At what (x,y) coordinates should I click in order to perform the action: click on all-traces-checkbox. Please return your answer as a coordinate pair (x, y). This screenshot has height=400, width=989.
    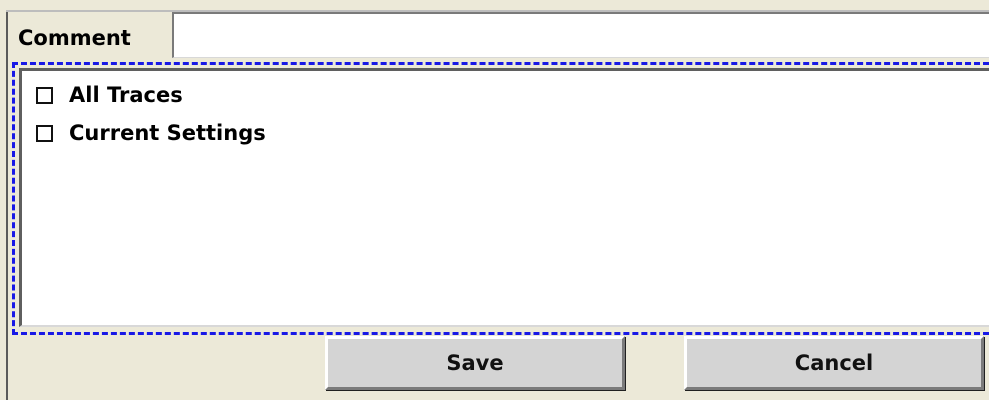
    Looking at the image, I should click on (44, 95).